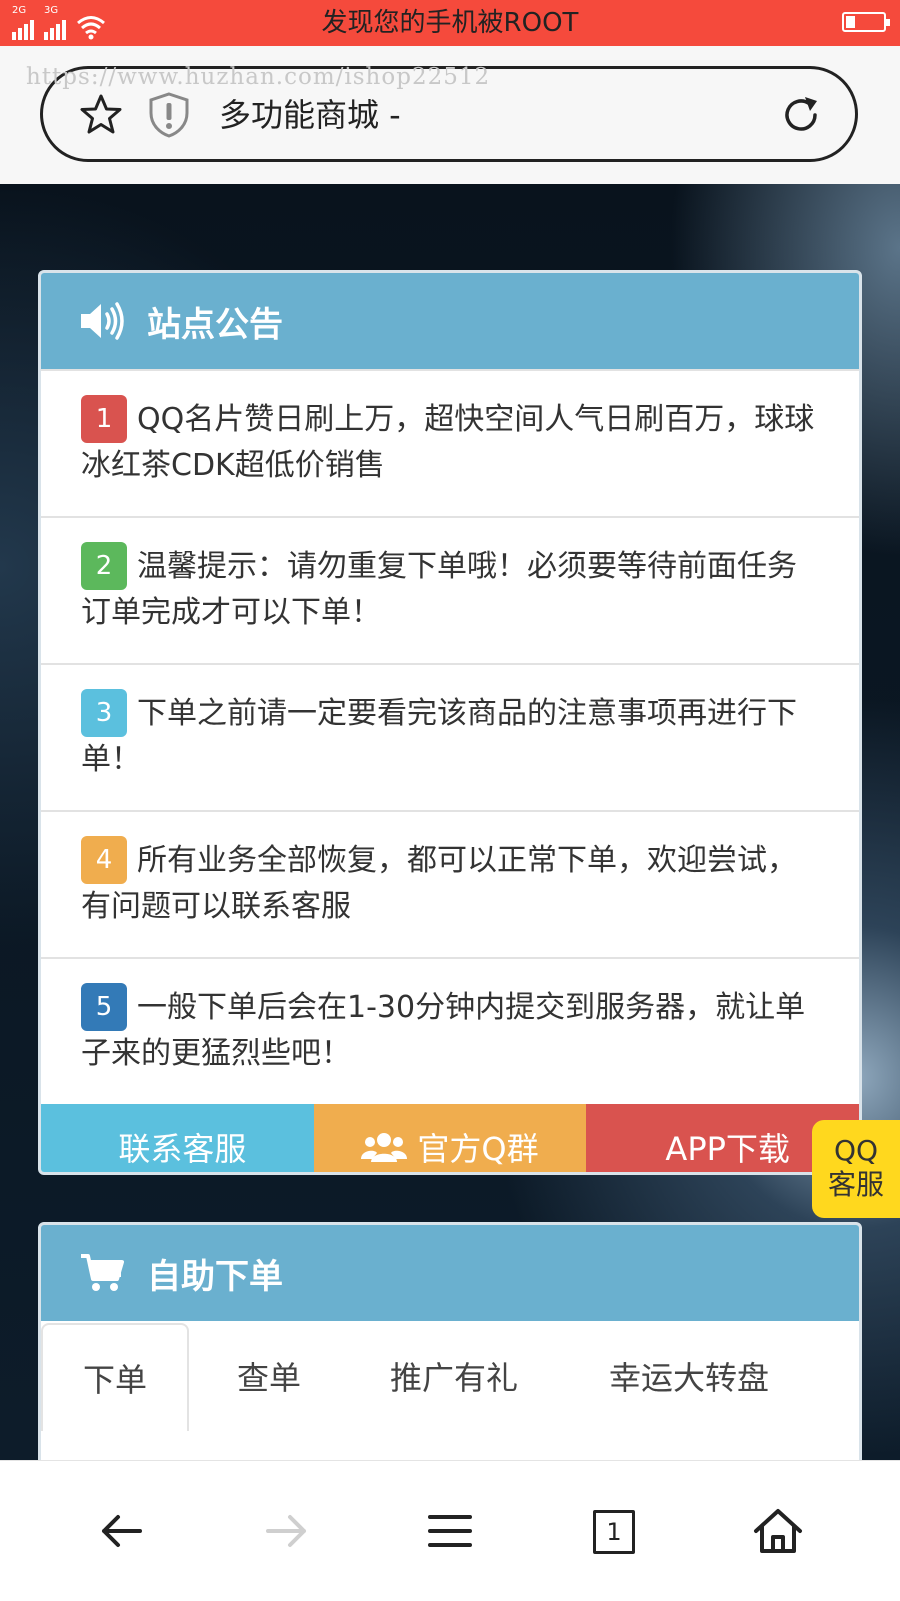 The image size is (900, 1601). I want to click on notice-panel-header: 站点公告, so click(450, 321).